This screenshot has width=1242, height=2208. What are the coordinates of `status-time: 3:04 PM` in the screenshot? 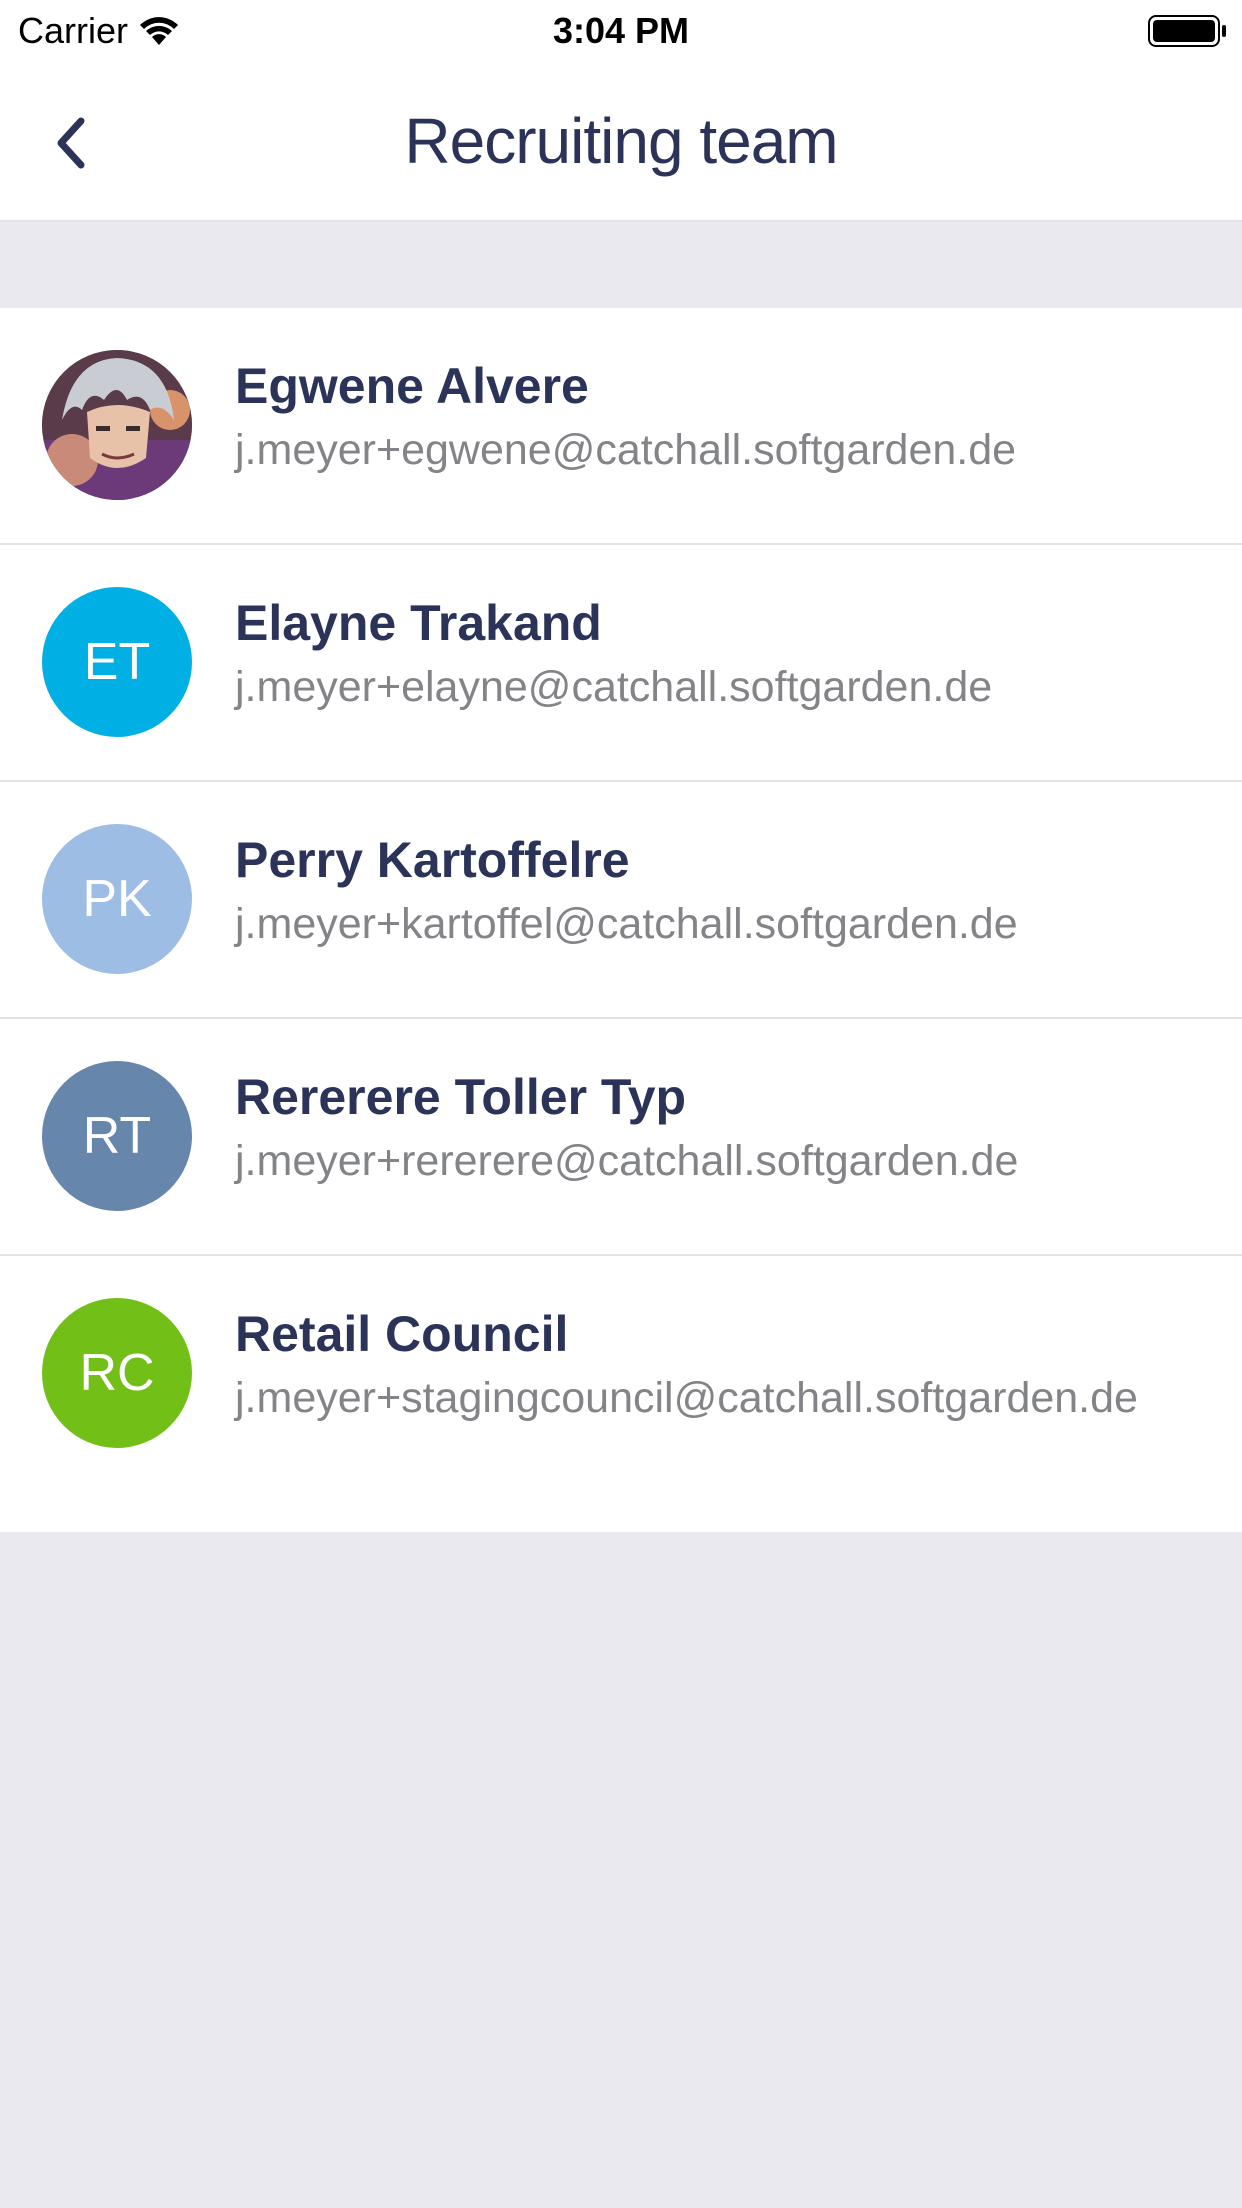 It's located at (621, 30).